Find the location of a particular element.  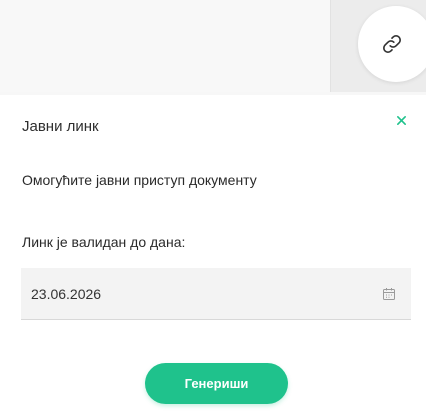

close-button is located at coordinates (401, 120).